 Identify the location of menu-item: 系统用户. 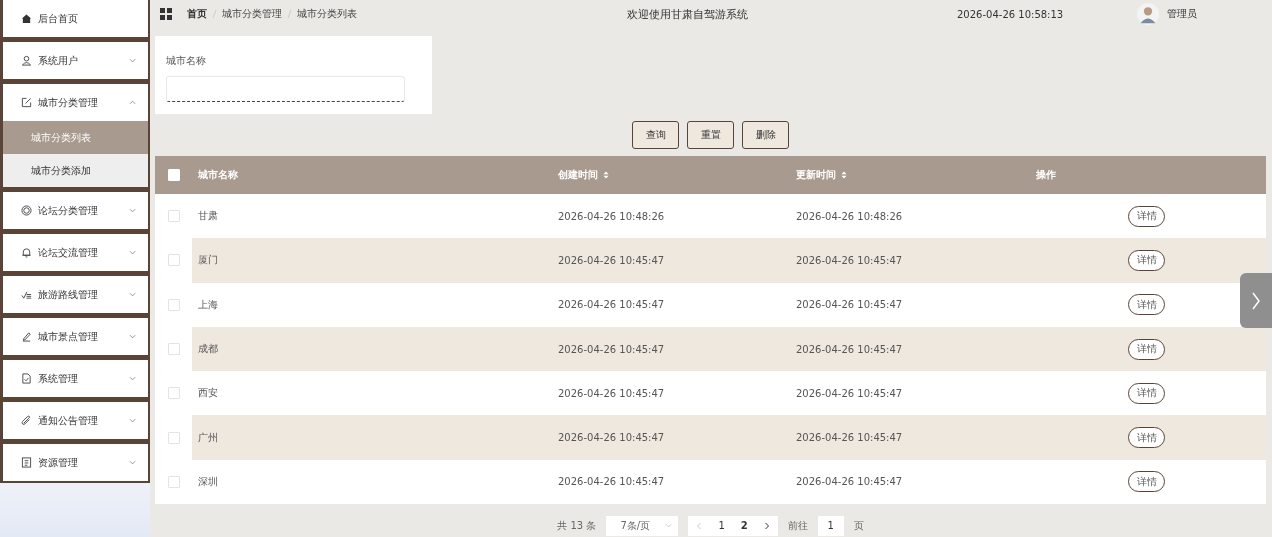
(75, 60).